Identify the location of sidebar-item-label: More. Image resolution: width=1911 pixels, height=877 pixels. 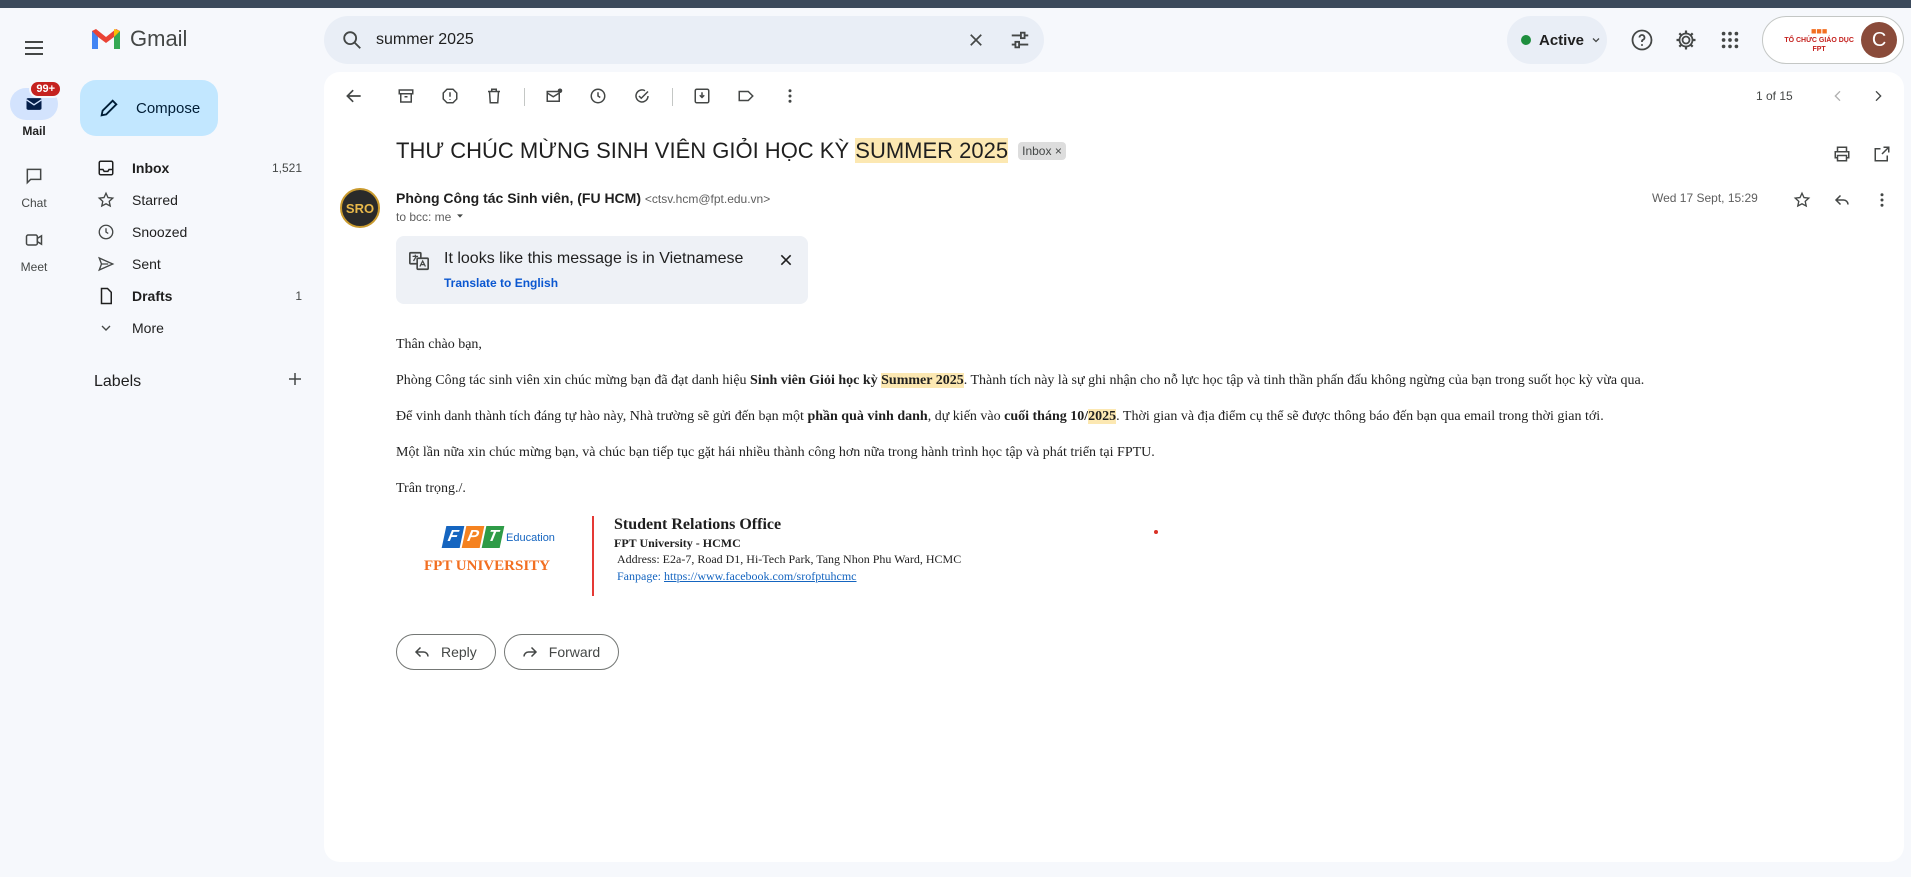
(148, 328).